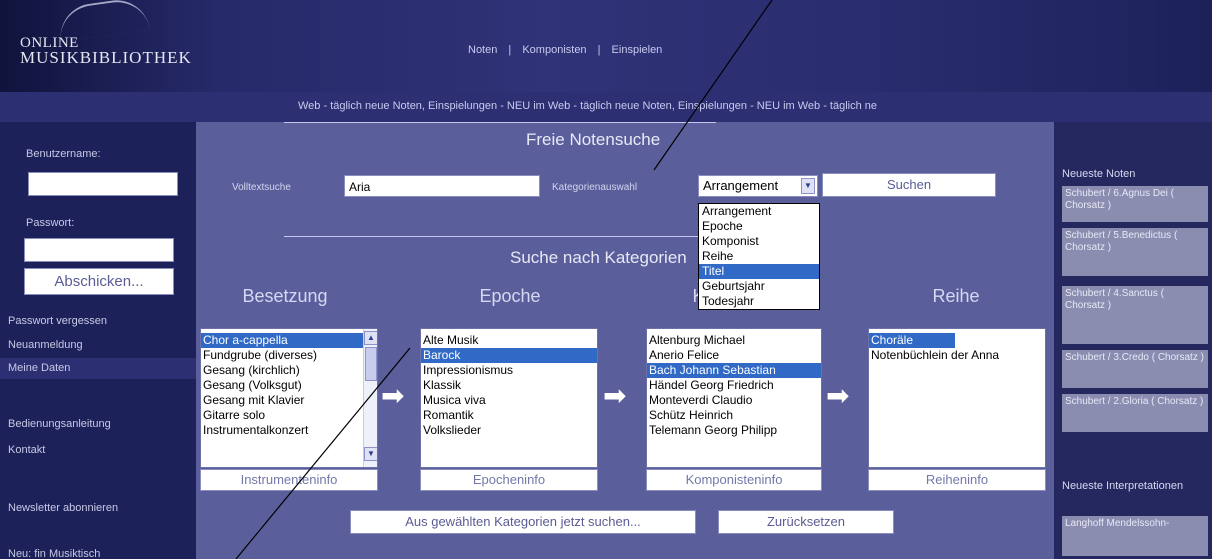 Image resolution: width=1212 pixels, height=559 pixels. What do you see at coordinates (323, 453) in the screenshot?
I see `annotation-line-bottom` at bounding box center [323, 453].